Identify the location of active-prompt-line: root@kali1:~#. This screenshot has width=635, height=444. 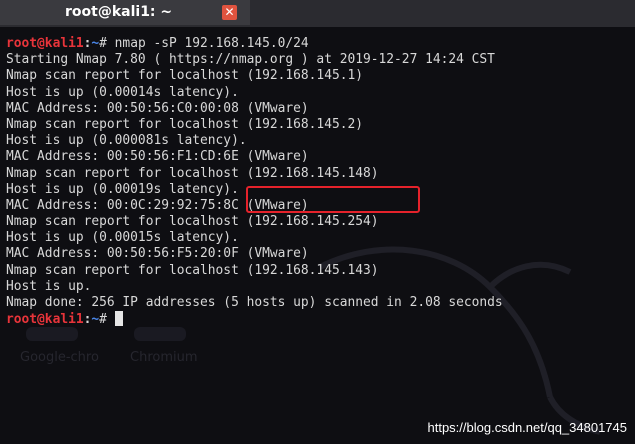
(254, 319).